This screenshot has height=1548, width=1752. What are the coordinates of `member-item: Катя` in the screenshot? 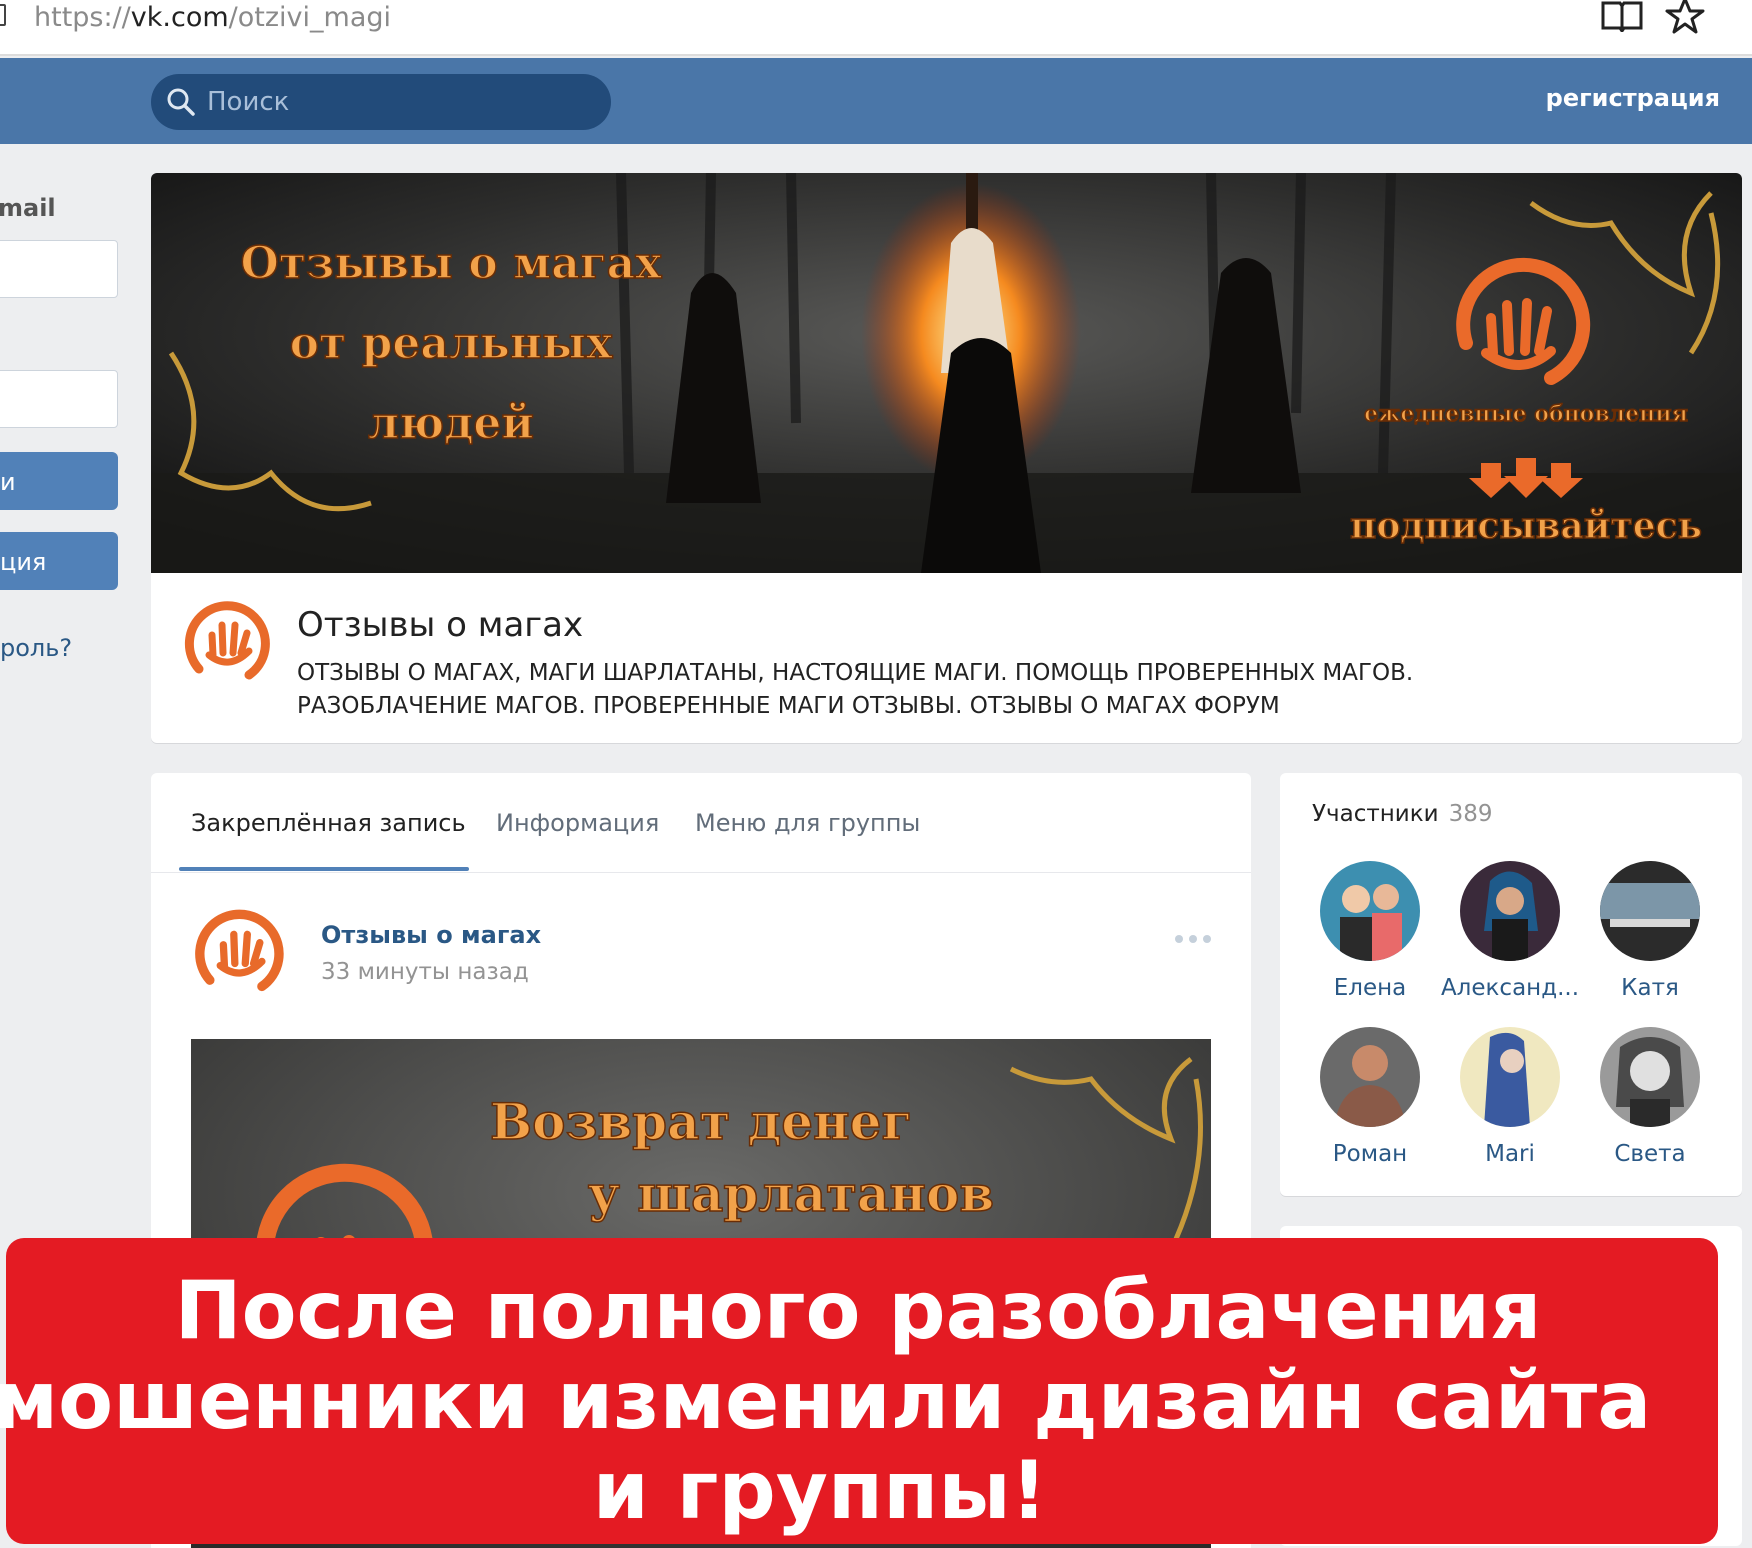 It's located at (1650, 931).